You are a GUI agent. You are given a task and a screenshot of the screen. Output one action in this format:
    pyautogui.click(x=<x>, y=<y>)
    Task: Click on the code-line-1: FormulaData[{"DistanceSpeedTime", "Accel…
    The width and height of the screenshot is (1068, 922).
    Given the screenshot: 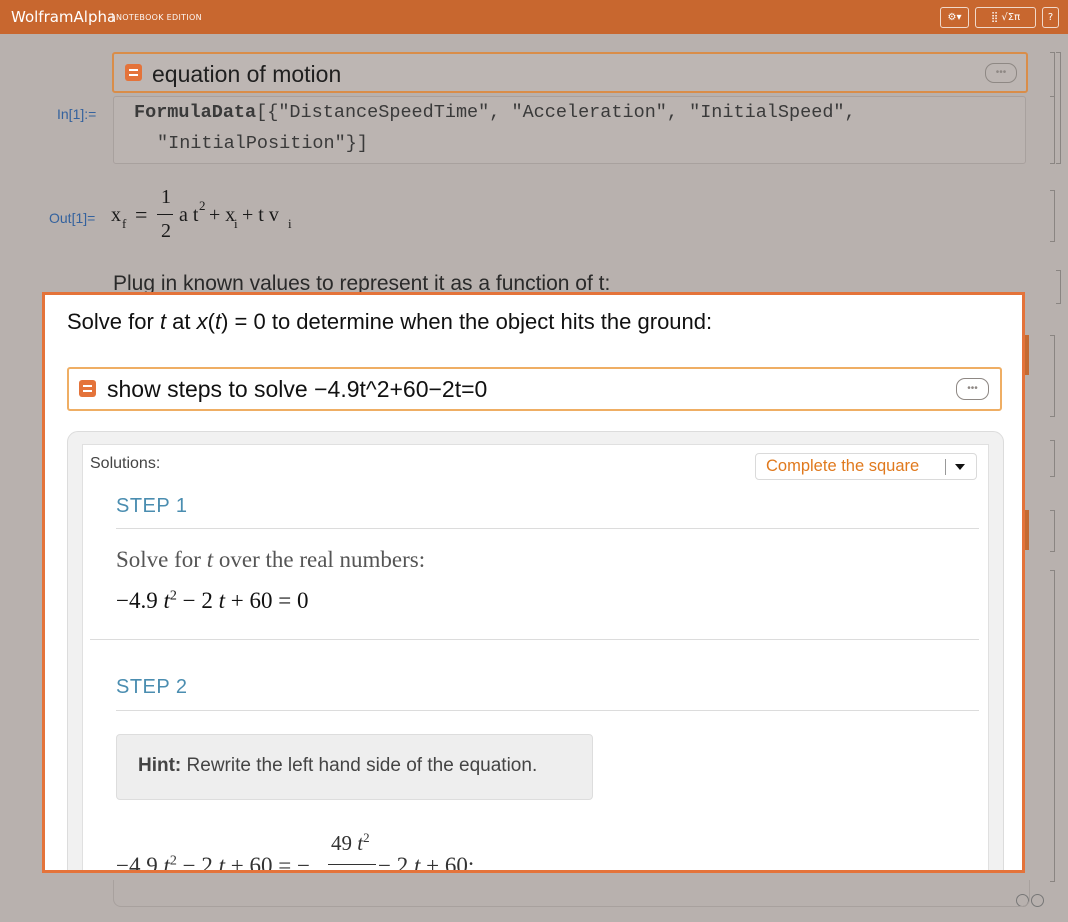 What is the action you would take?
    pyautogui.click(x=495, y=112)
    